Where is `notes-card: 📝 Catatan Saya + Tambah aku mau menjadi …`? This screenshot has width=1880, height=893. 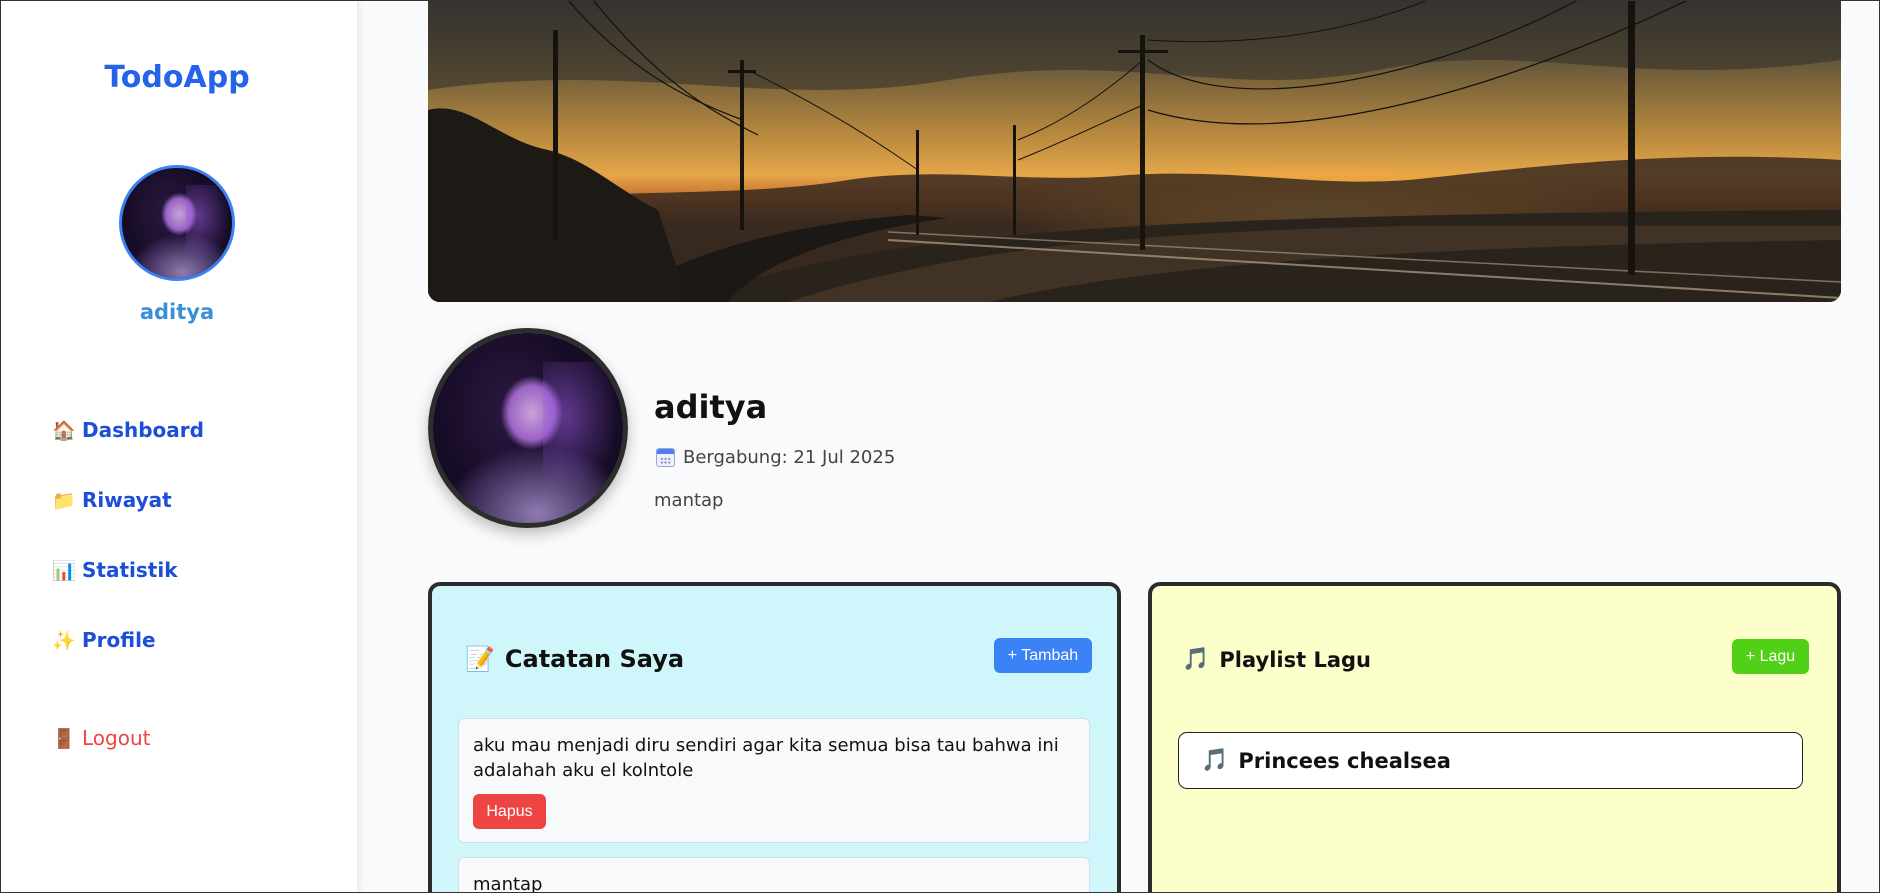
notes-card: 📝 Catatan Saya + Tambah aku mau menjadi … is located at coordinates (774, 737).